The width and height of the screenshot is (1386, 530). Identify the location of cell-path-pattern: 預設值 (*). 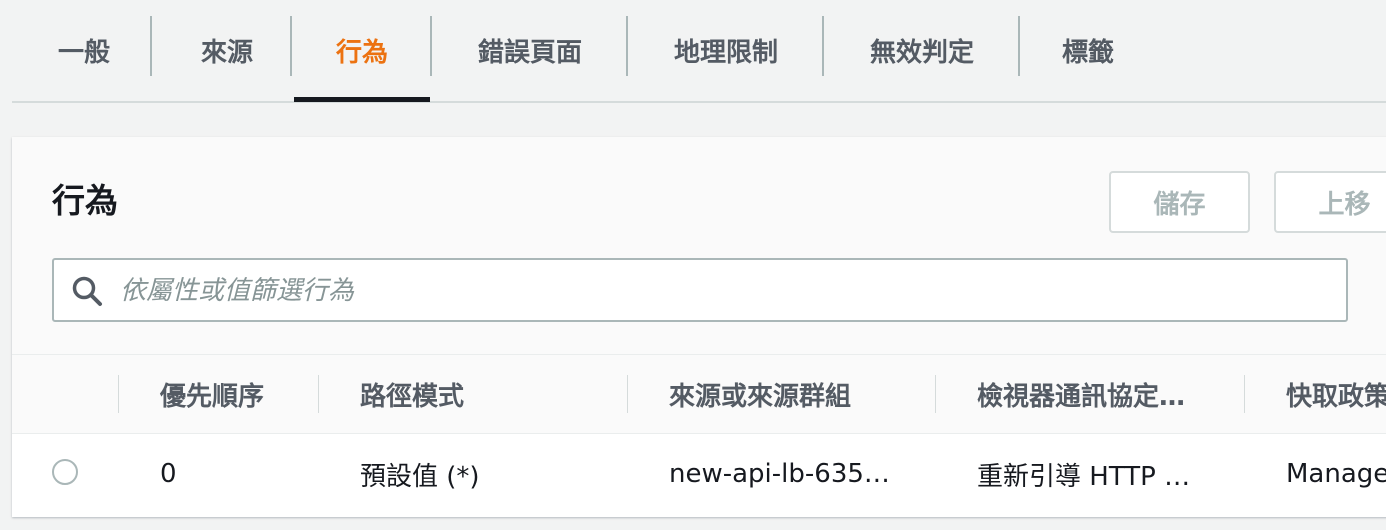
(420, 476).